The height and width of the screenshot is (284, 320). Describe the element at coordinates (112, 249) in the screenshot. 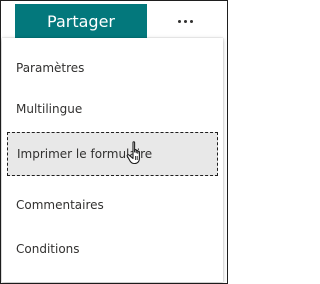

I see `menu-item-terms: Conditions` at that location.